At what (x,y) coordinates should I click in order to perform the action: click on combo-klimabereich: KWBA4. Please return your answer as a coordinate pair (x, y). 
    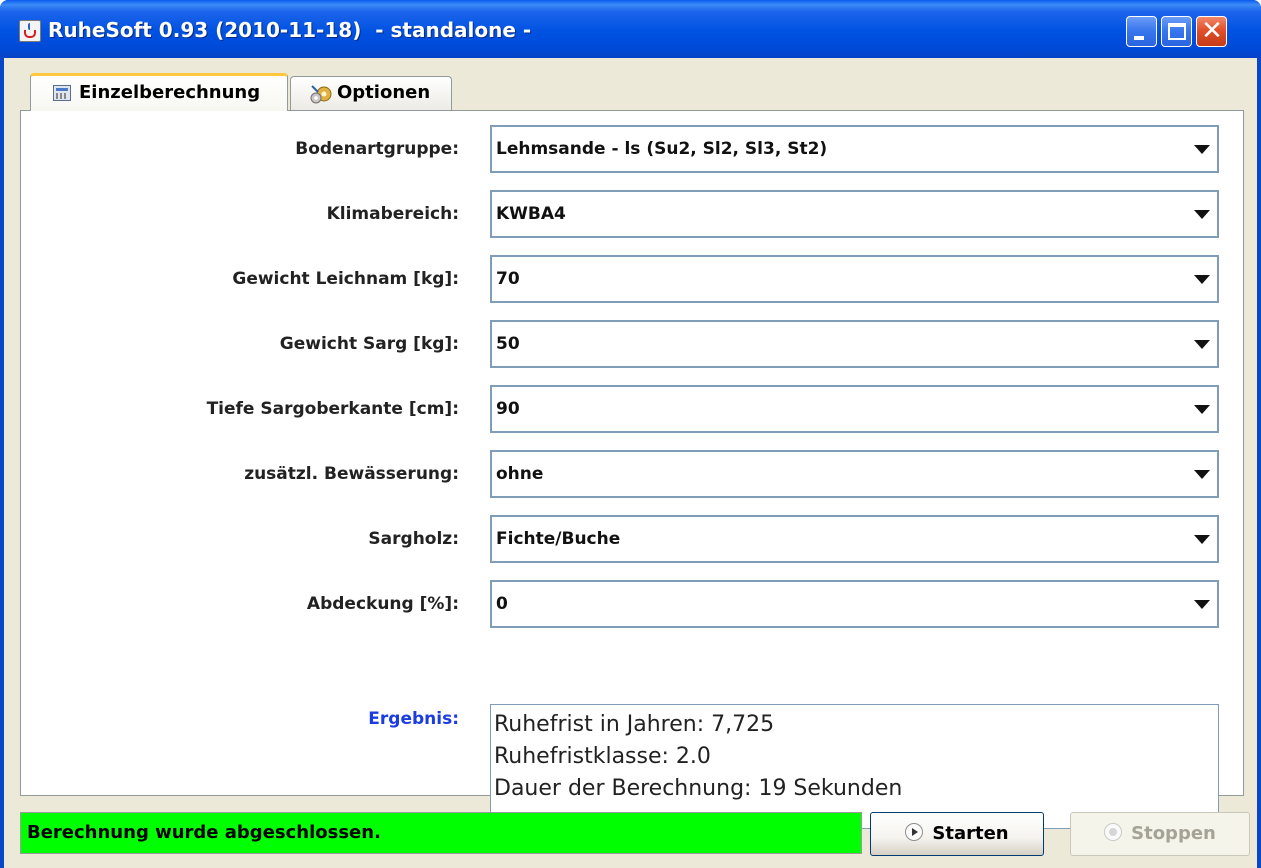
    Looking at the image, I should click on (854, 214).